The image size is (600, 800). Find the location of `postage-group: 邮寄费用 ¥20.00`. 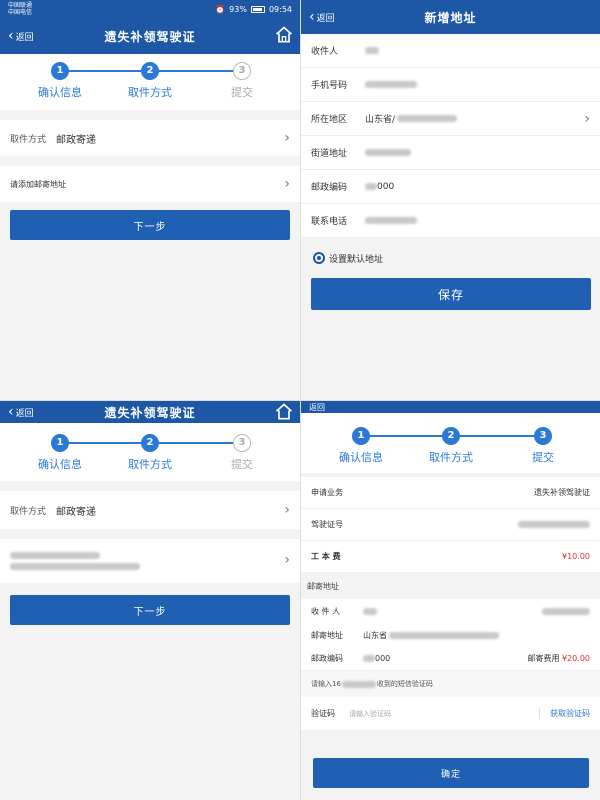

postage-group: 邮寄费用 ¥20.00 is located at coordinates (558, 658).